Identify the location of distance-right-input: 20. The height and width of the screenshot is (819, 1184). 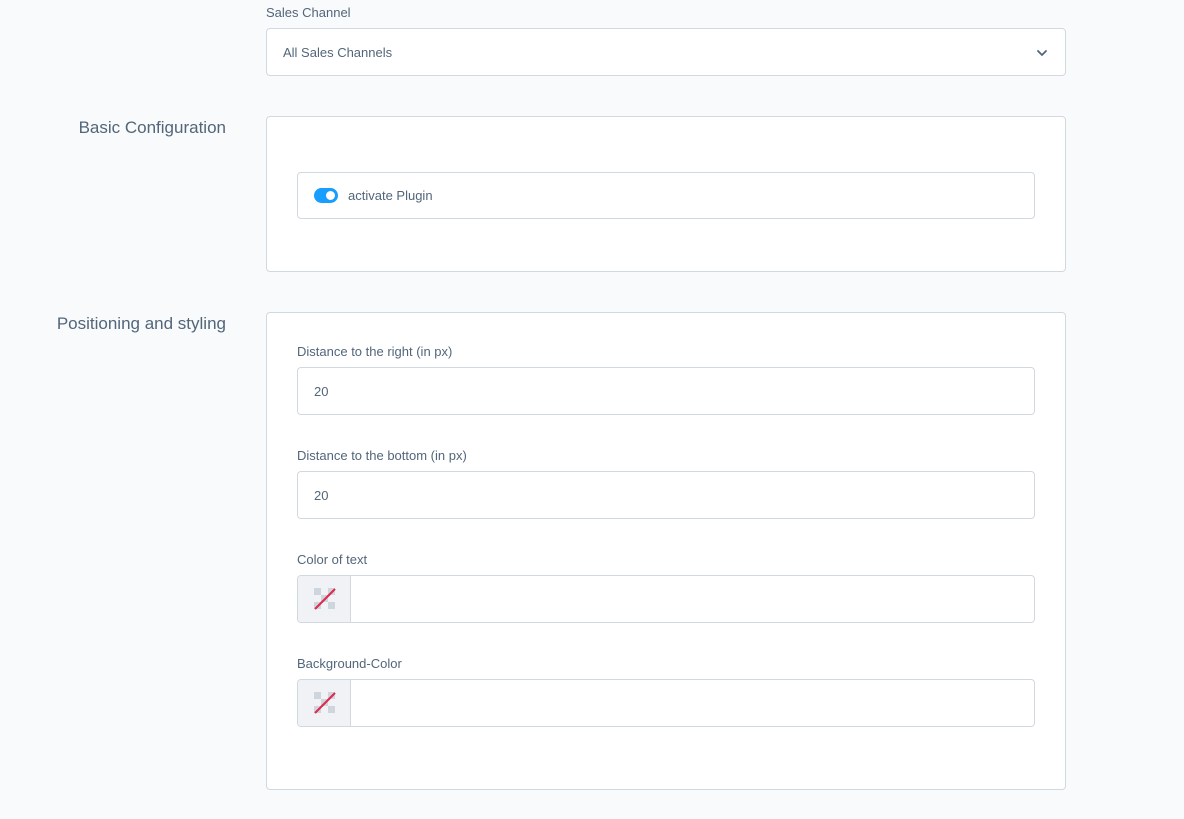
(666, 391).